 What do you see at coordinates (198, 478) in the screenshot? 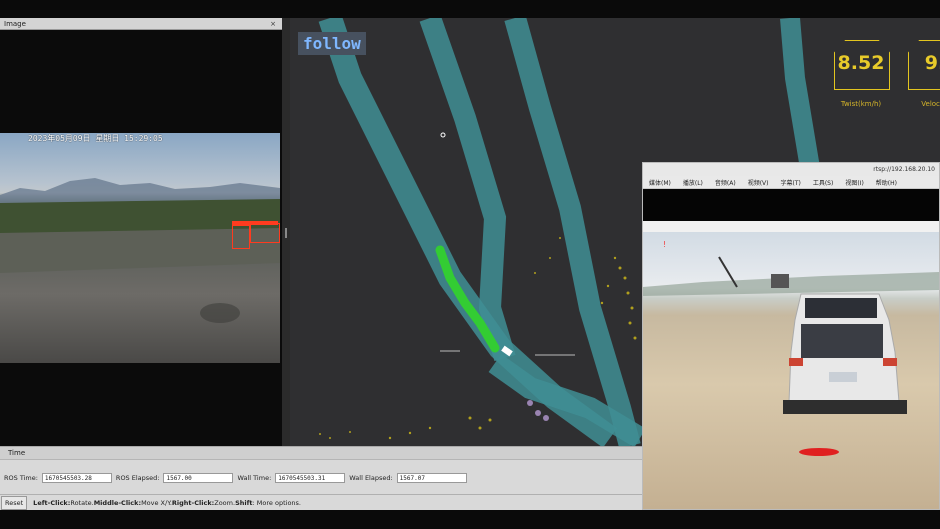
I see `ros-elapsed-field: 1567.00` at bounding box center [198, 478].